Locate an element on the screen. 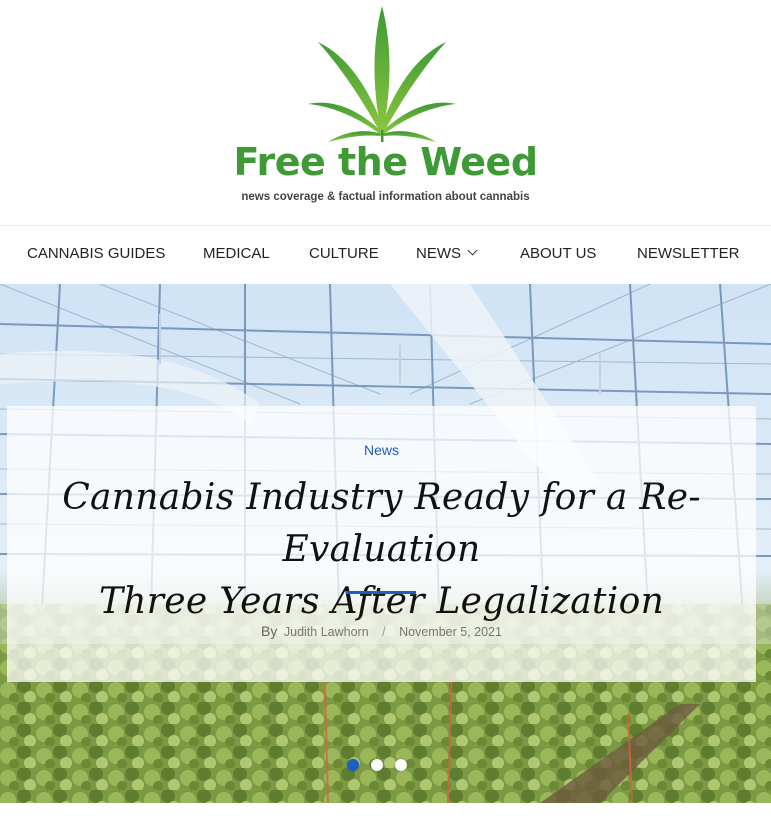  nav-item-about-us: ABOUT US is located at coordinates (558, 253).